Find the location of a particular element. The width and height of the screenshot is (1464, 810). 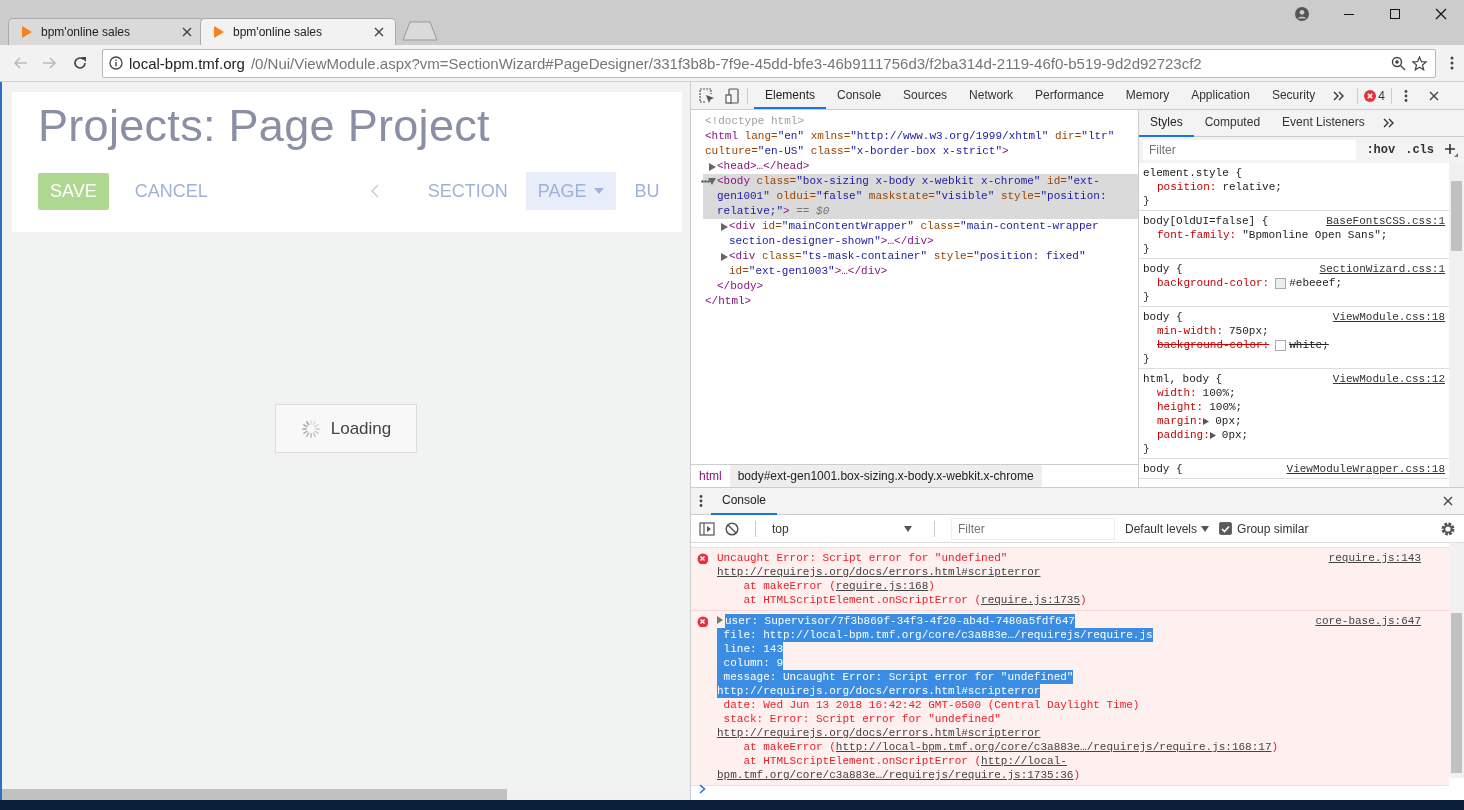

browser-tab: bpm'online sales is located at coordinates (298, 31).